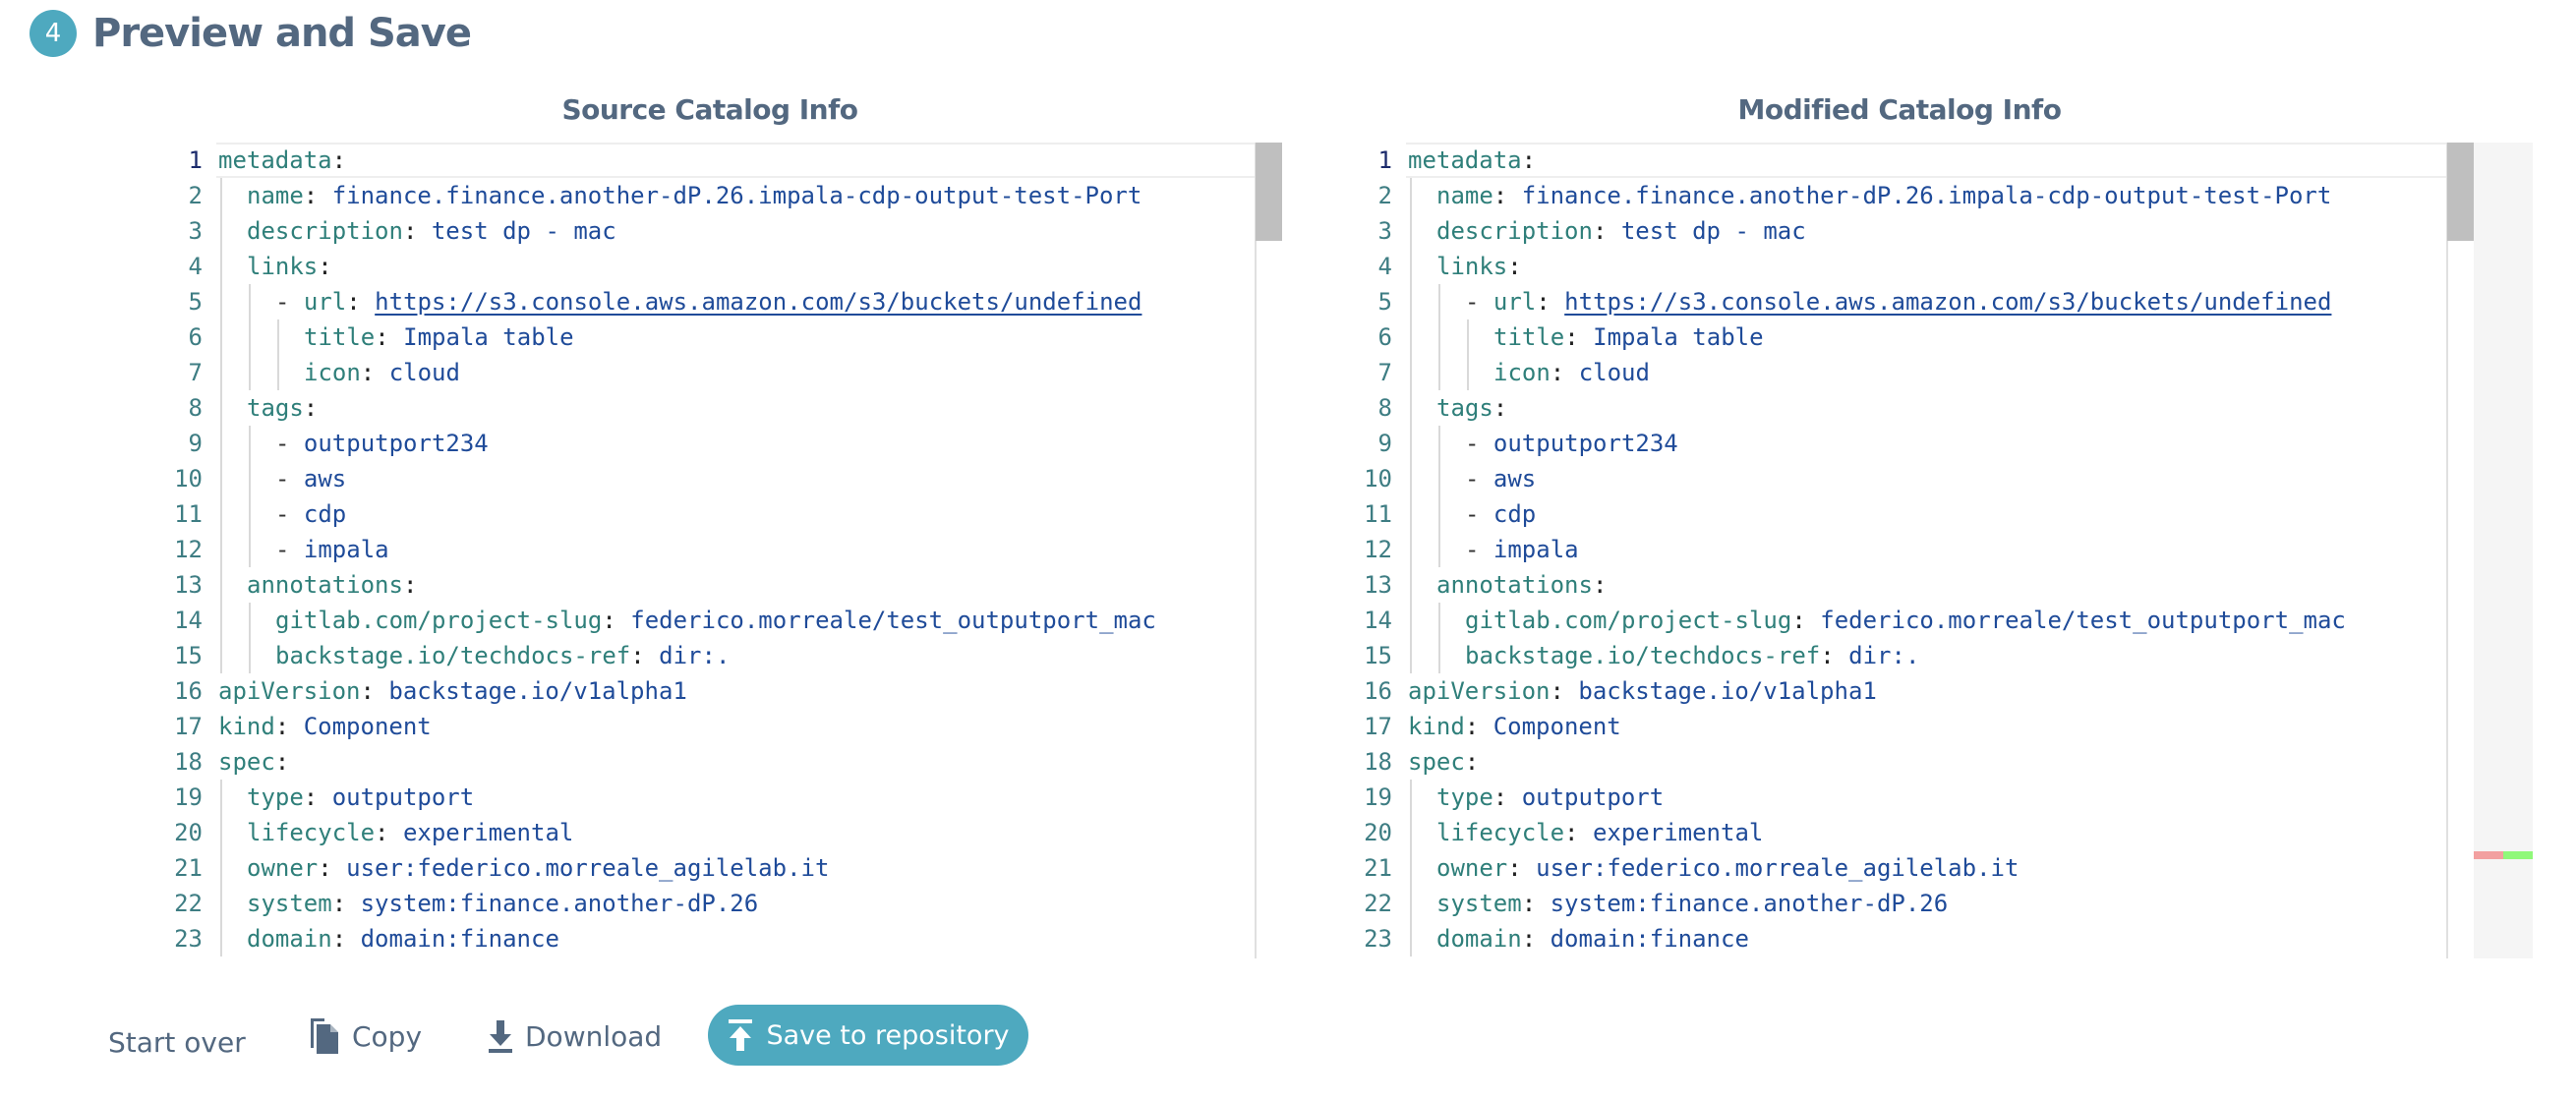  I want to click on copy-button: Copy, so click(365, 1036).